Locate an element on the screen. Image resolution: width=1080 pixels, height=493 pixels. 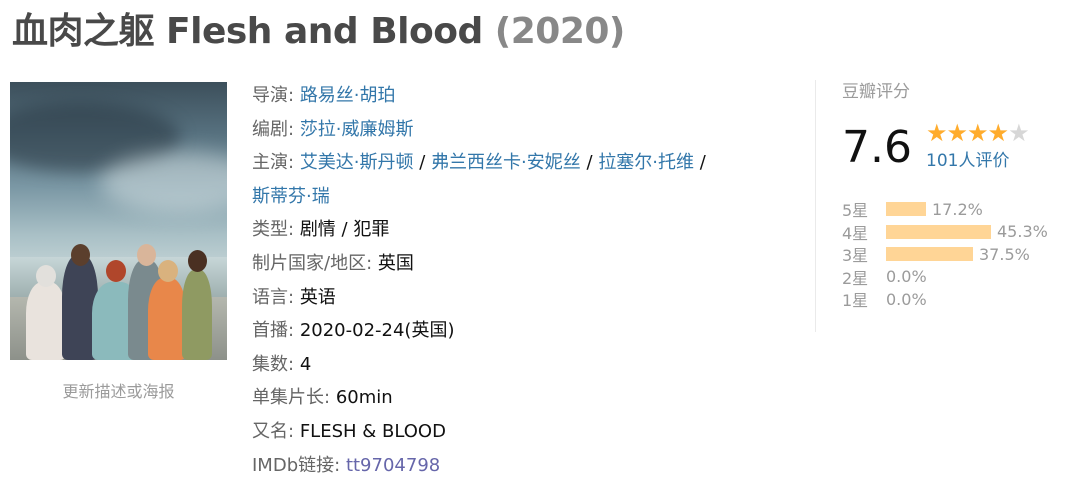
rating-score: 7.6 is located at coordinates (877, 147).